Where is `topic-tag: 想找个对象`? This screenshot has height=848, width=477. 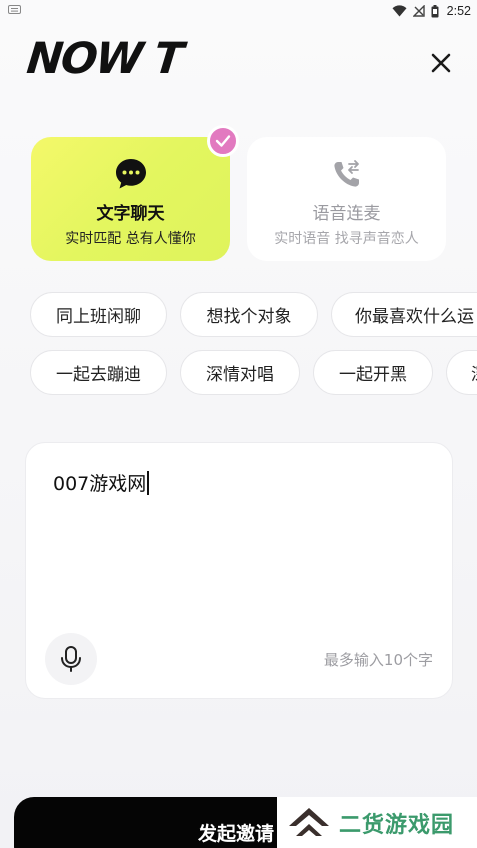
topic-tag: 想找个对象 is located at coordinates (249, 314).